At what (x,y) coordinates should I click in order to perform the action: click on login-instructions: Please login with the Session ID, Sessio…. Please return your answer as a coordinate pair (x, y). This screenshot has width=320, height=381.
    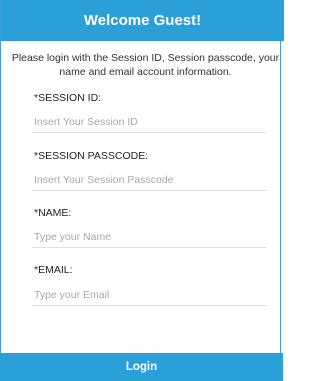
    Looking at the image, I should click on (145, 65).